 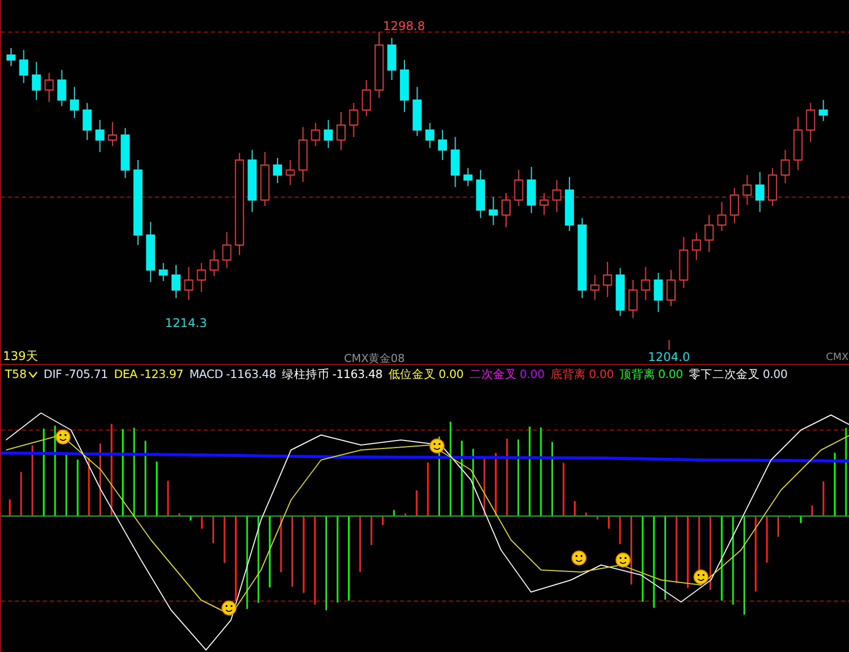 I want to click on indicator-label: 绿柱持币, so click(x=306, y=374).